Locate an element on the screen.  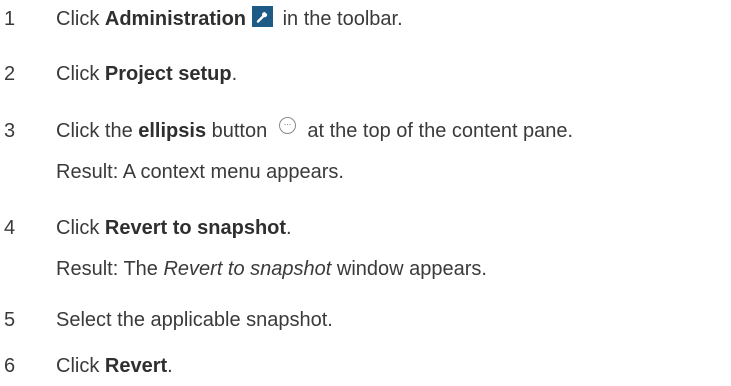
window-name: Revert to snapshot is located at coordinates (247, 269).